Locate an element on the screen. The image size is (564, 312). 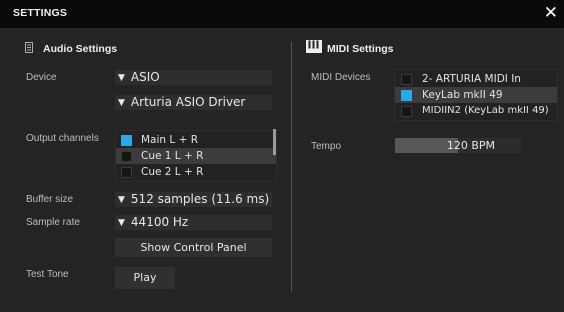
section-divider is located at coordinates (291, 167).